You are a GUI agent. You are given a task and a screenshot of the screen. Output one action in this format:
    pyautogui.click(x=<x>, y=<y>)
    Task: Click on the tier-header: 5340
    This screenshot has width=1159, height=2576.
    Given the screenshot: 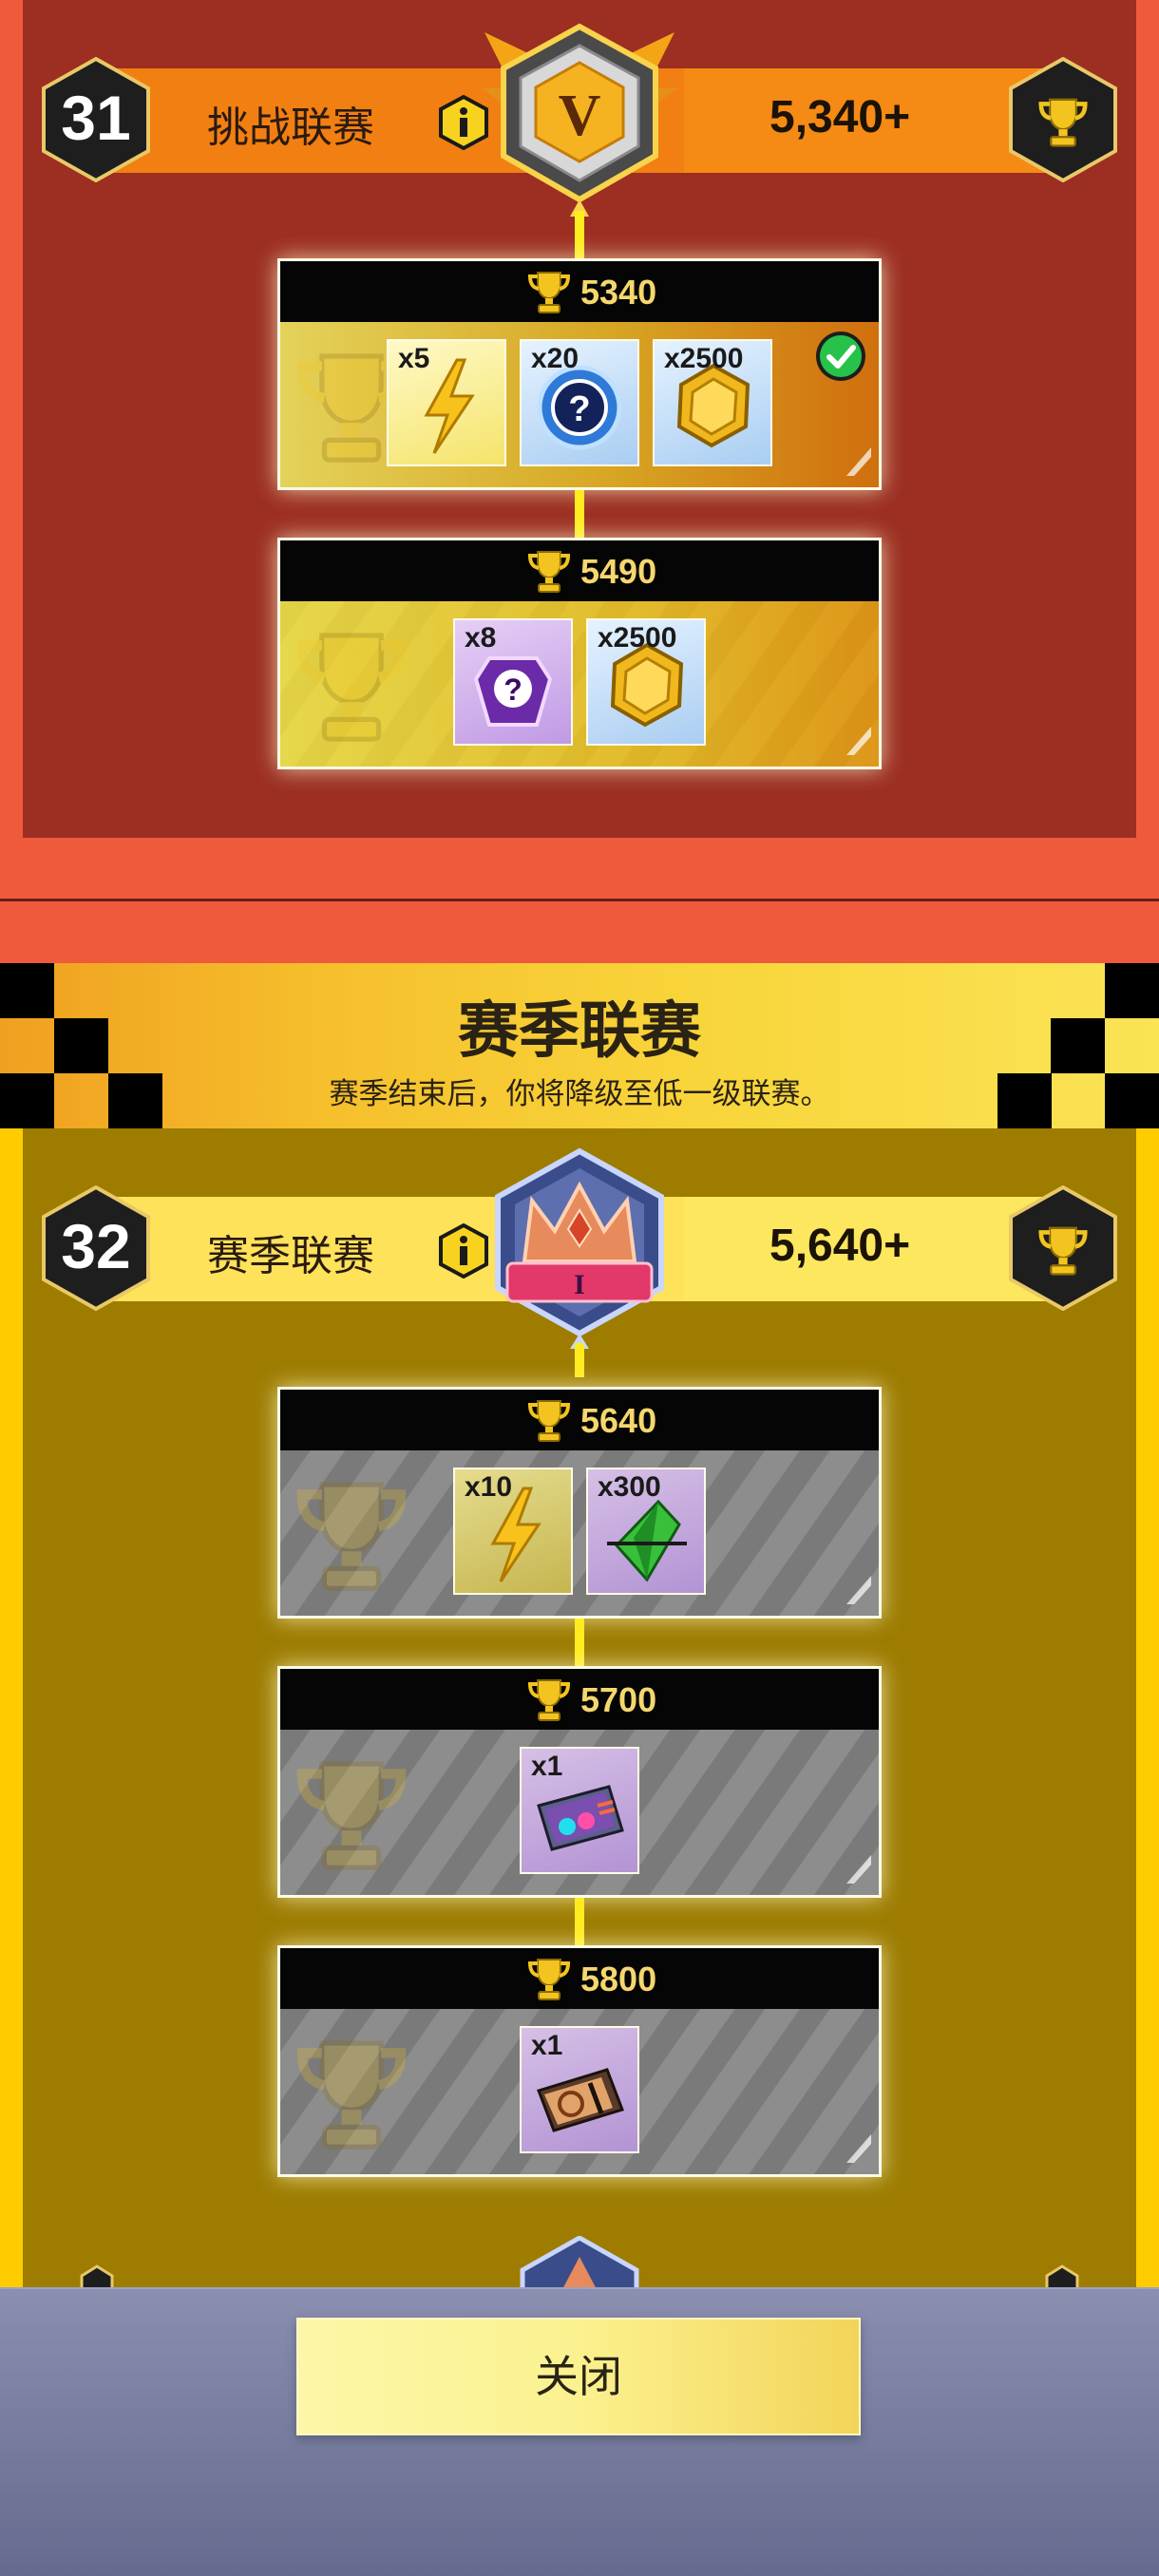 What is the action you would take?
    pyautogui.click(x=579, y=291)
    